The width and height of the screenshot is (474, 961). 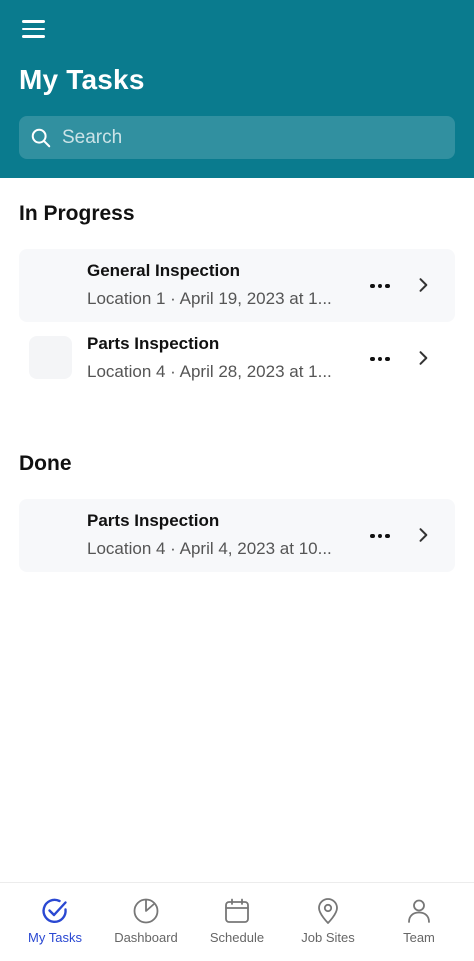 What do you see at coordinates (45, 463) in the screenshot?
I see `section-title-done: Done` at bounding box center [45, 463].